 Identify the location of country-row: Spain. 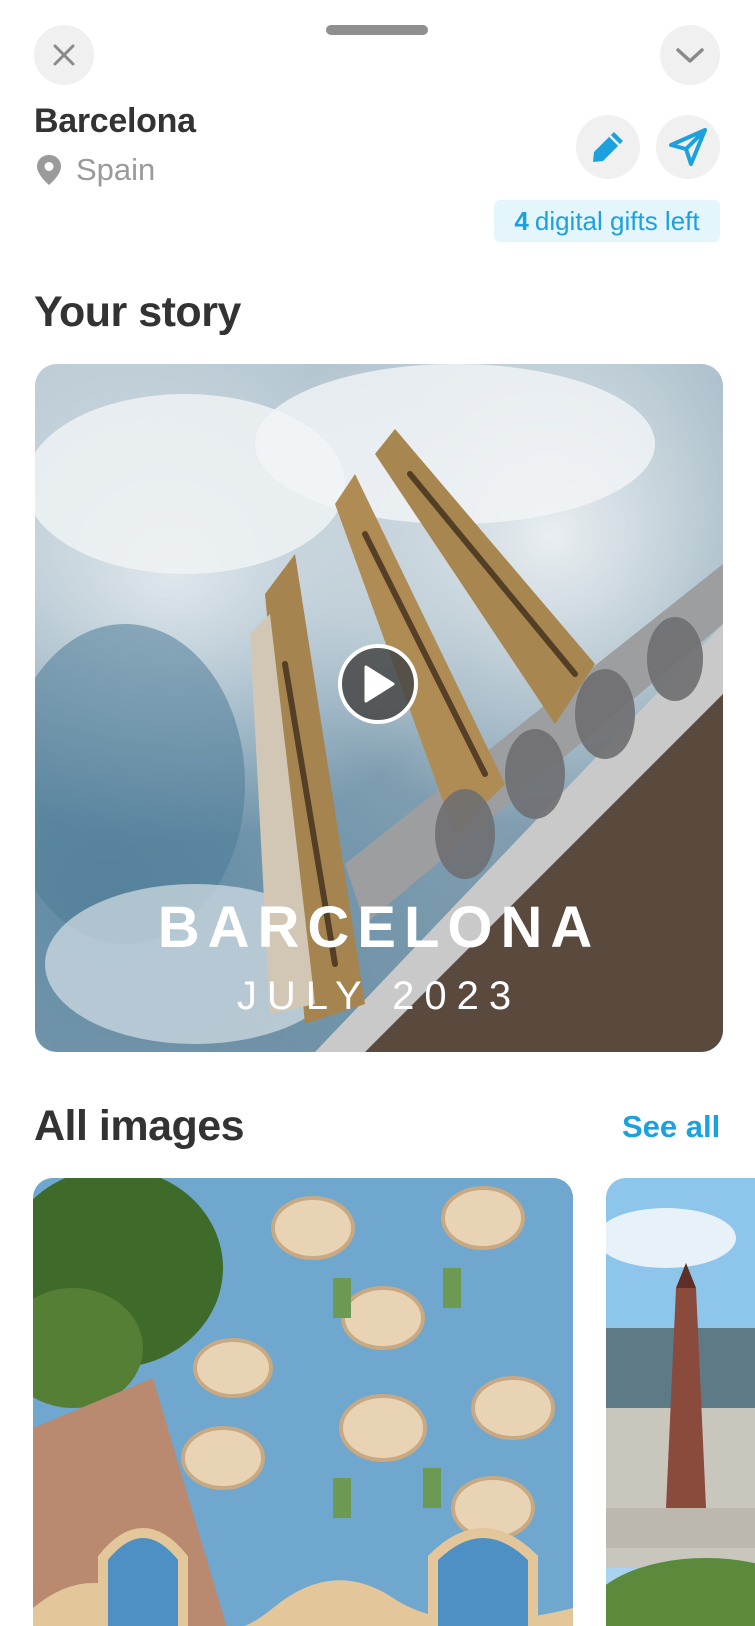
(95, 170).